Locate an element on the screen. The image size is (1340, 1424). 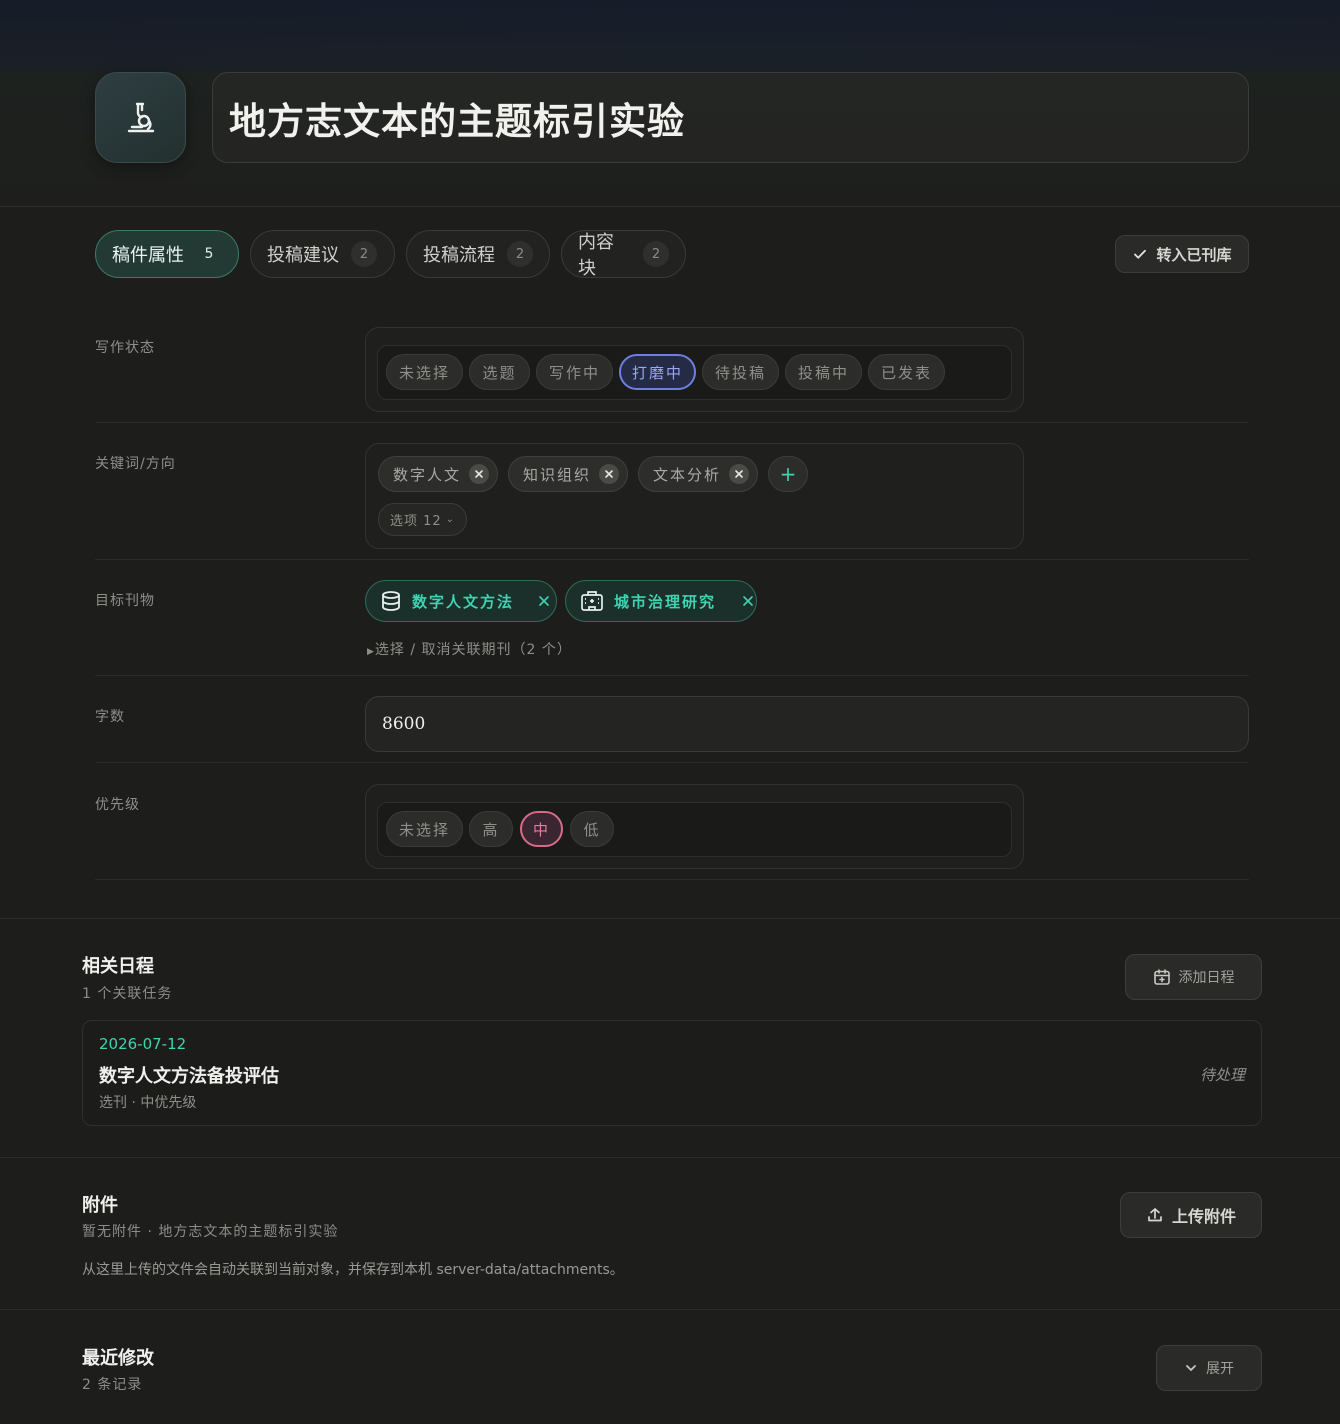
button-label: 转入已刊库 is located at coordinates (1194, 254).